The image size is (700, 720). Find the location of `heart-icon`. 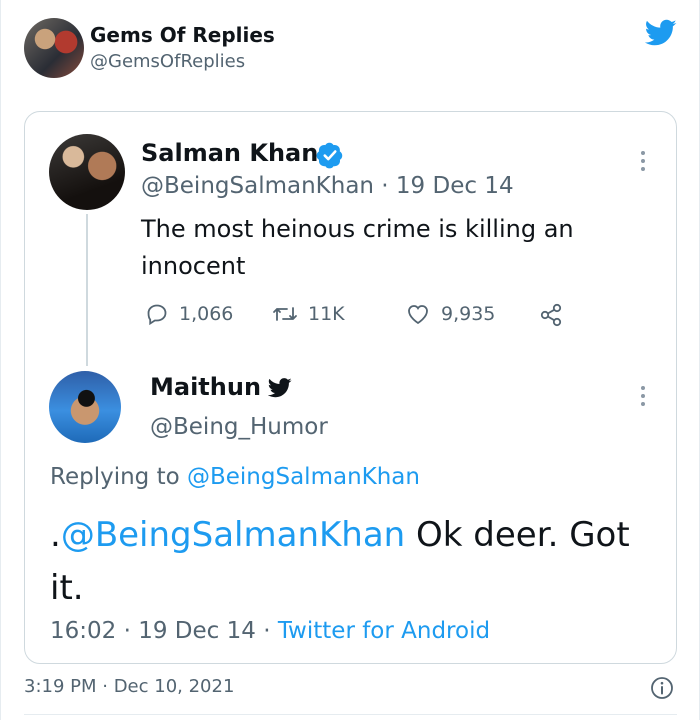

heart-icon is located at coordinates (418, 315).